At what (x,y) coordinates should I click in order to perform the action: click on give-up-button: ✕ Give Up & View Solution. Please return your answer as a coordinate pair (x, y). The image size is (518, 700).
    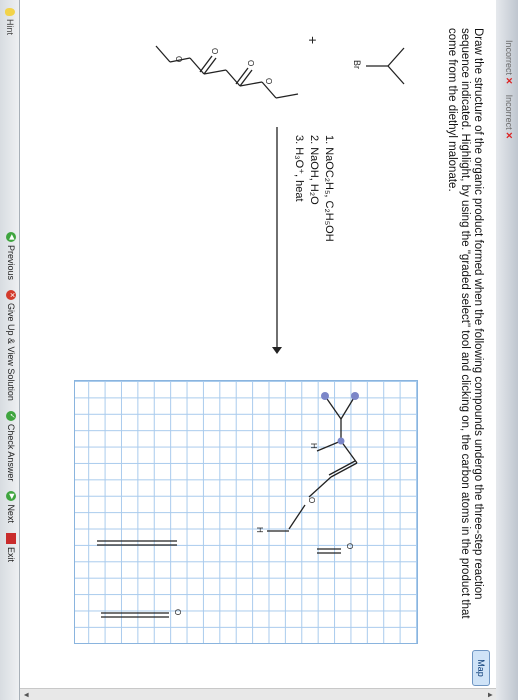
    Looking at the image, I should click on (11, 345).